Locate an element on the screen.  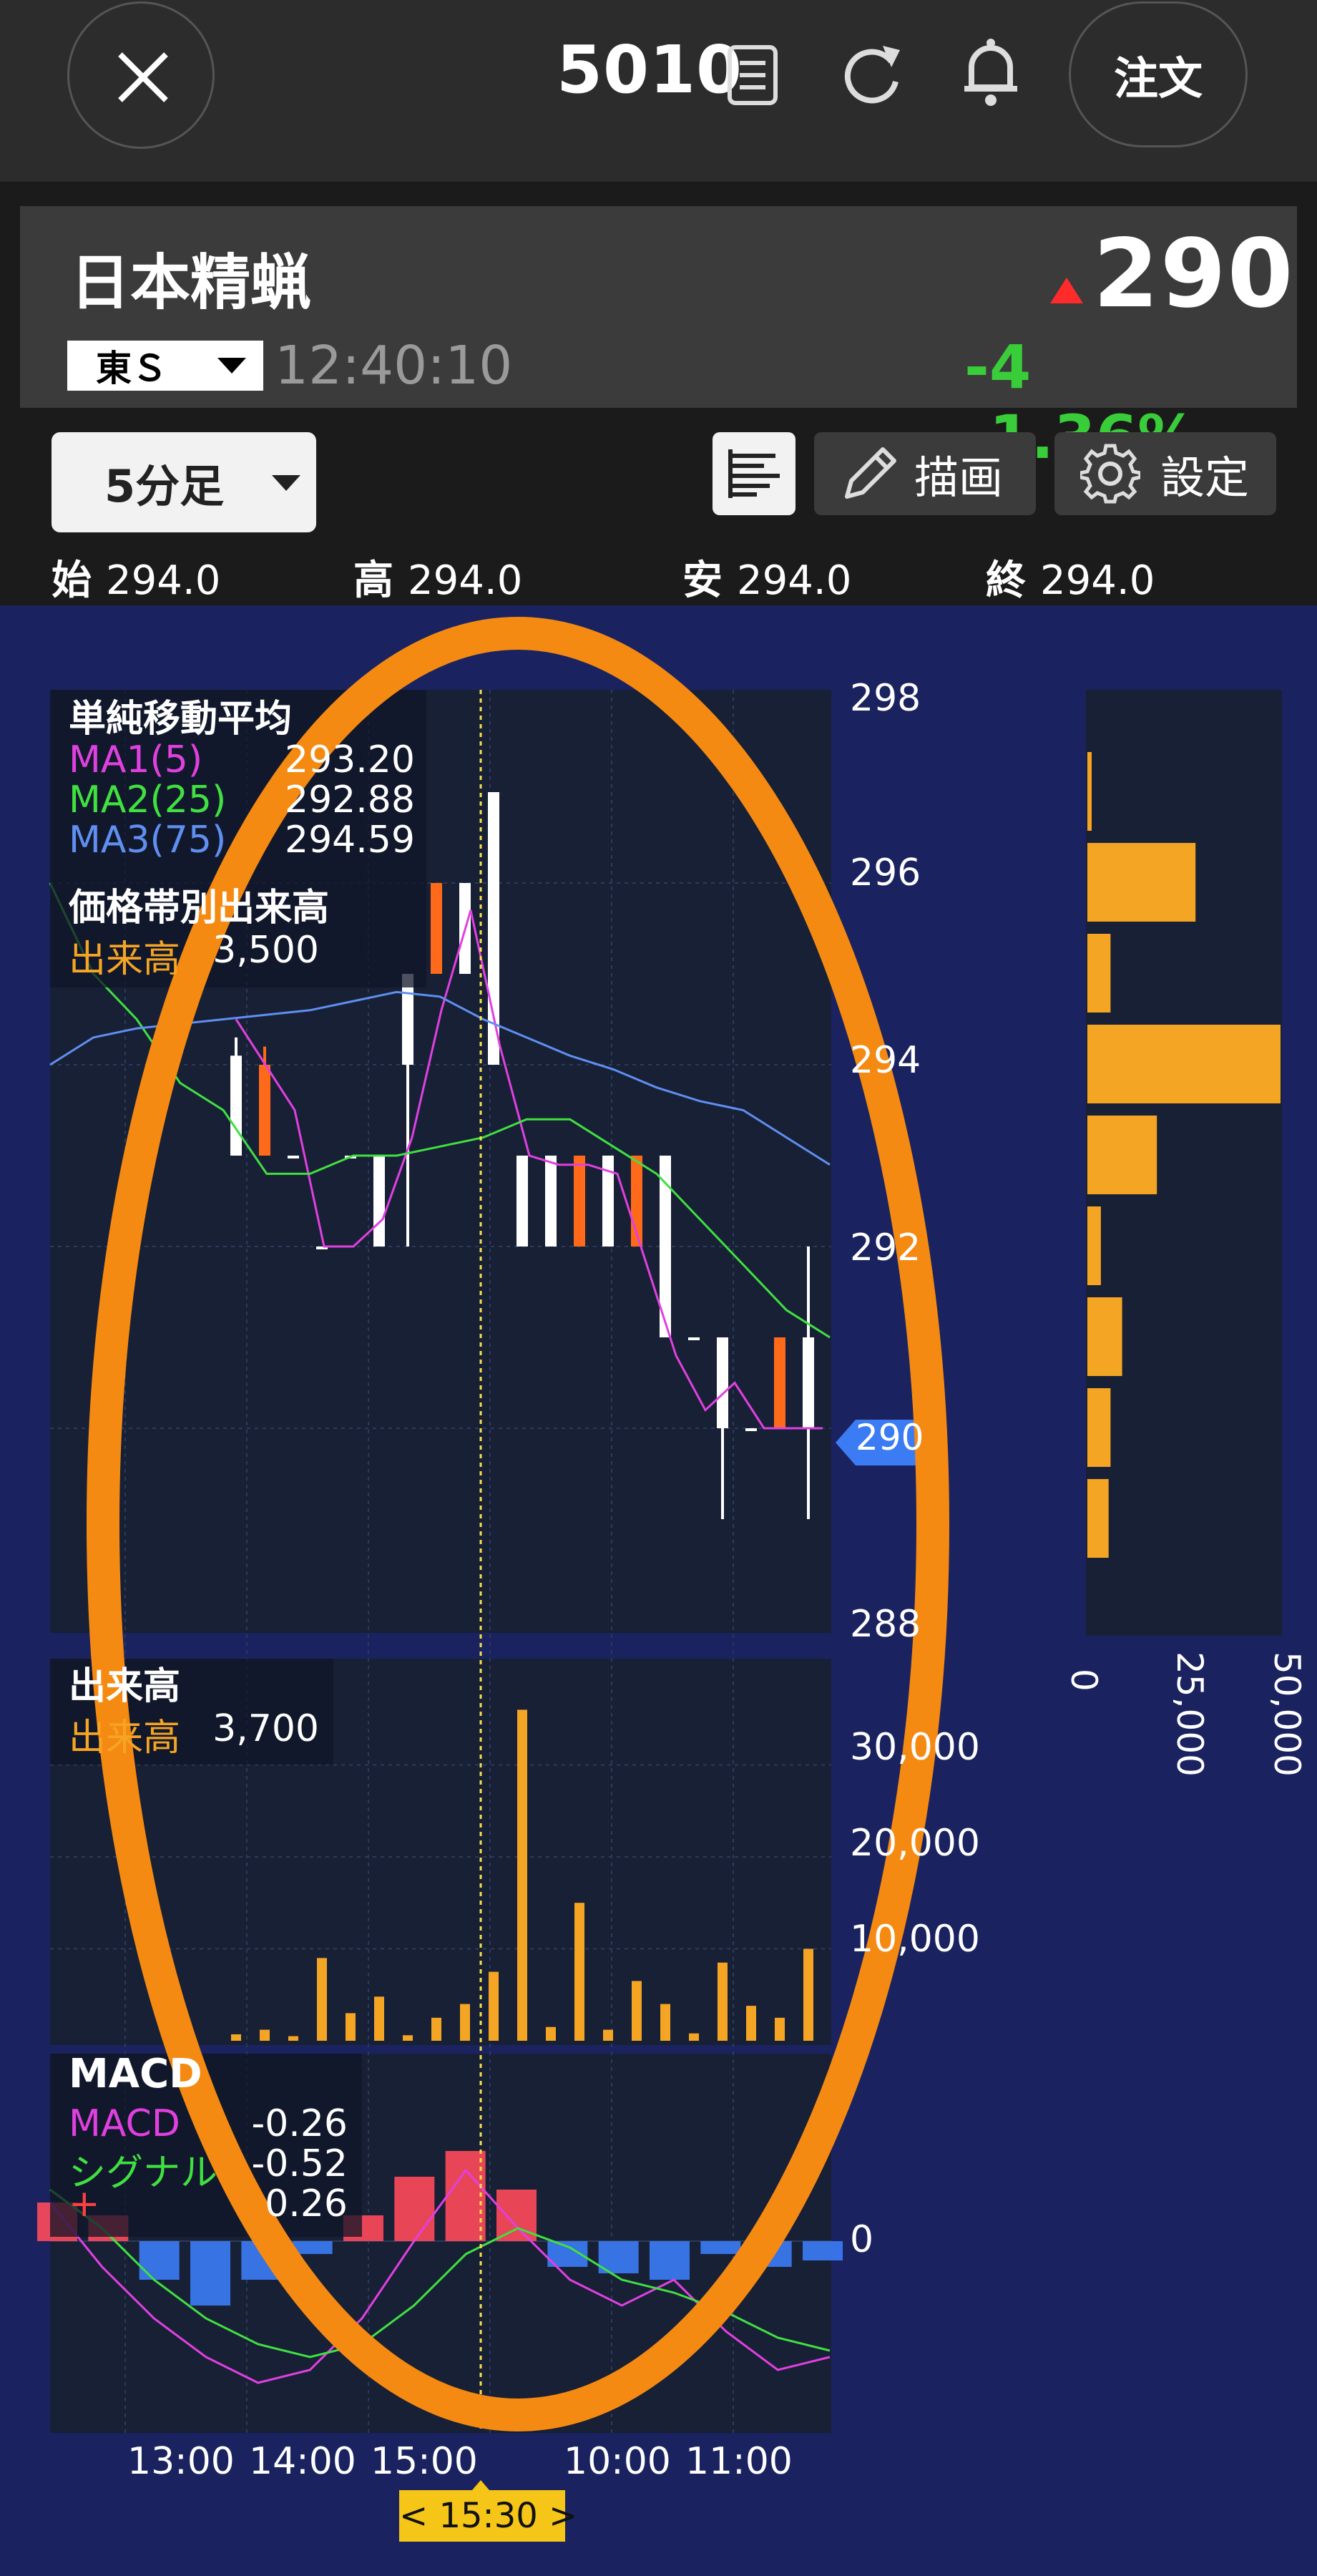
y-tick-294: 294 is located at coordinates (885, 1060).